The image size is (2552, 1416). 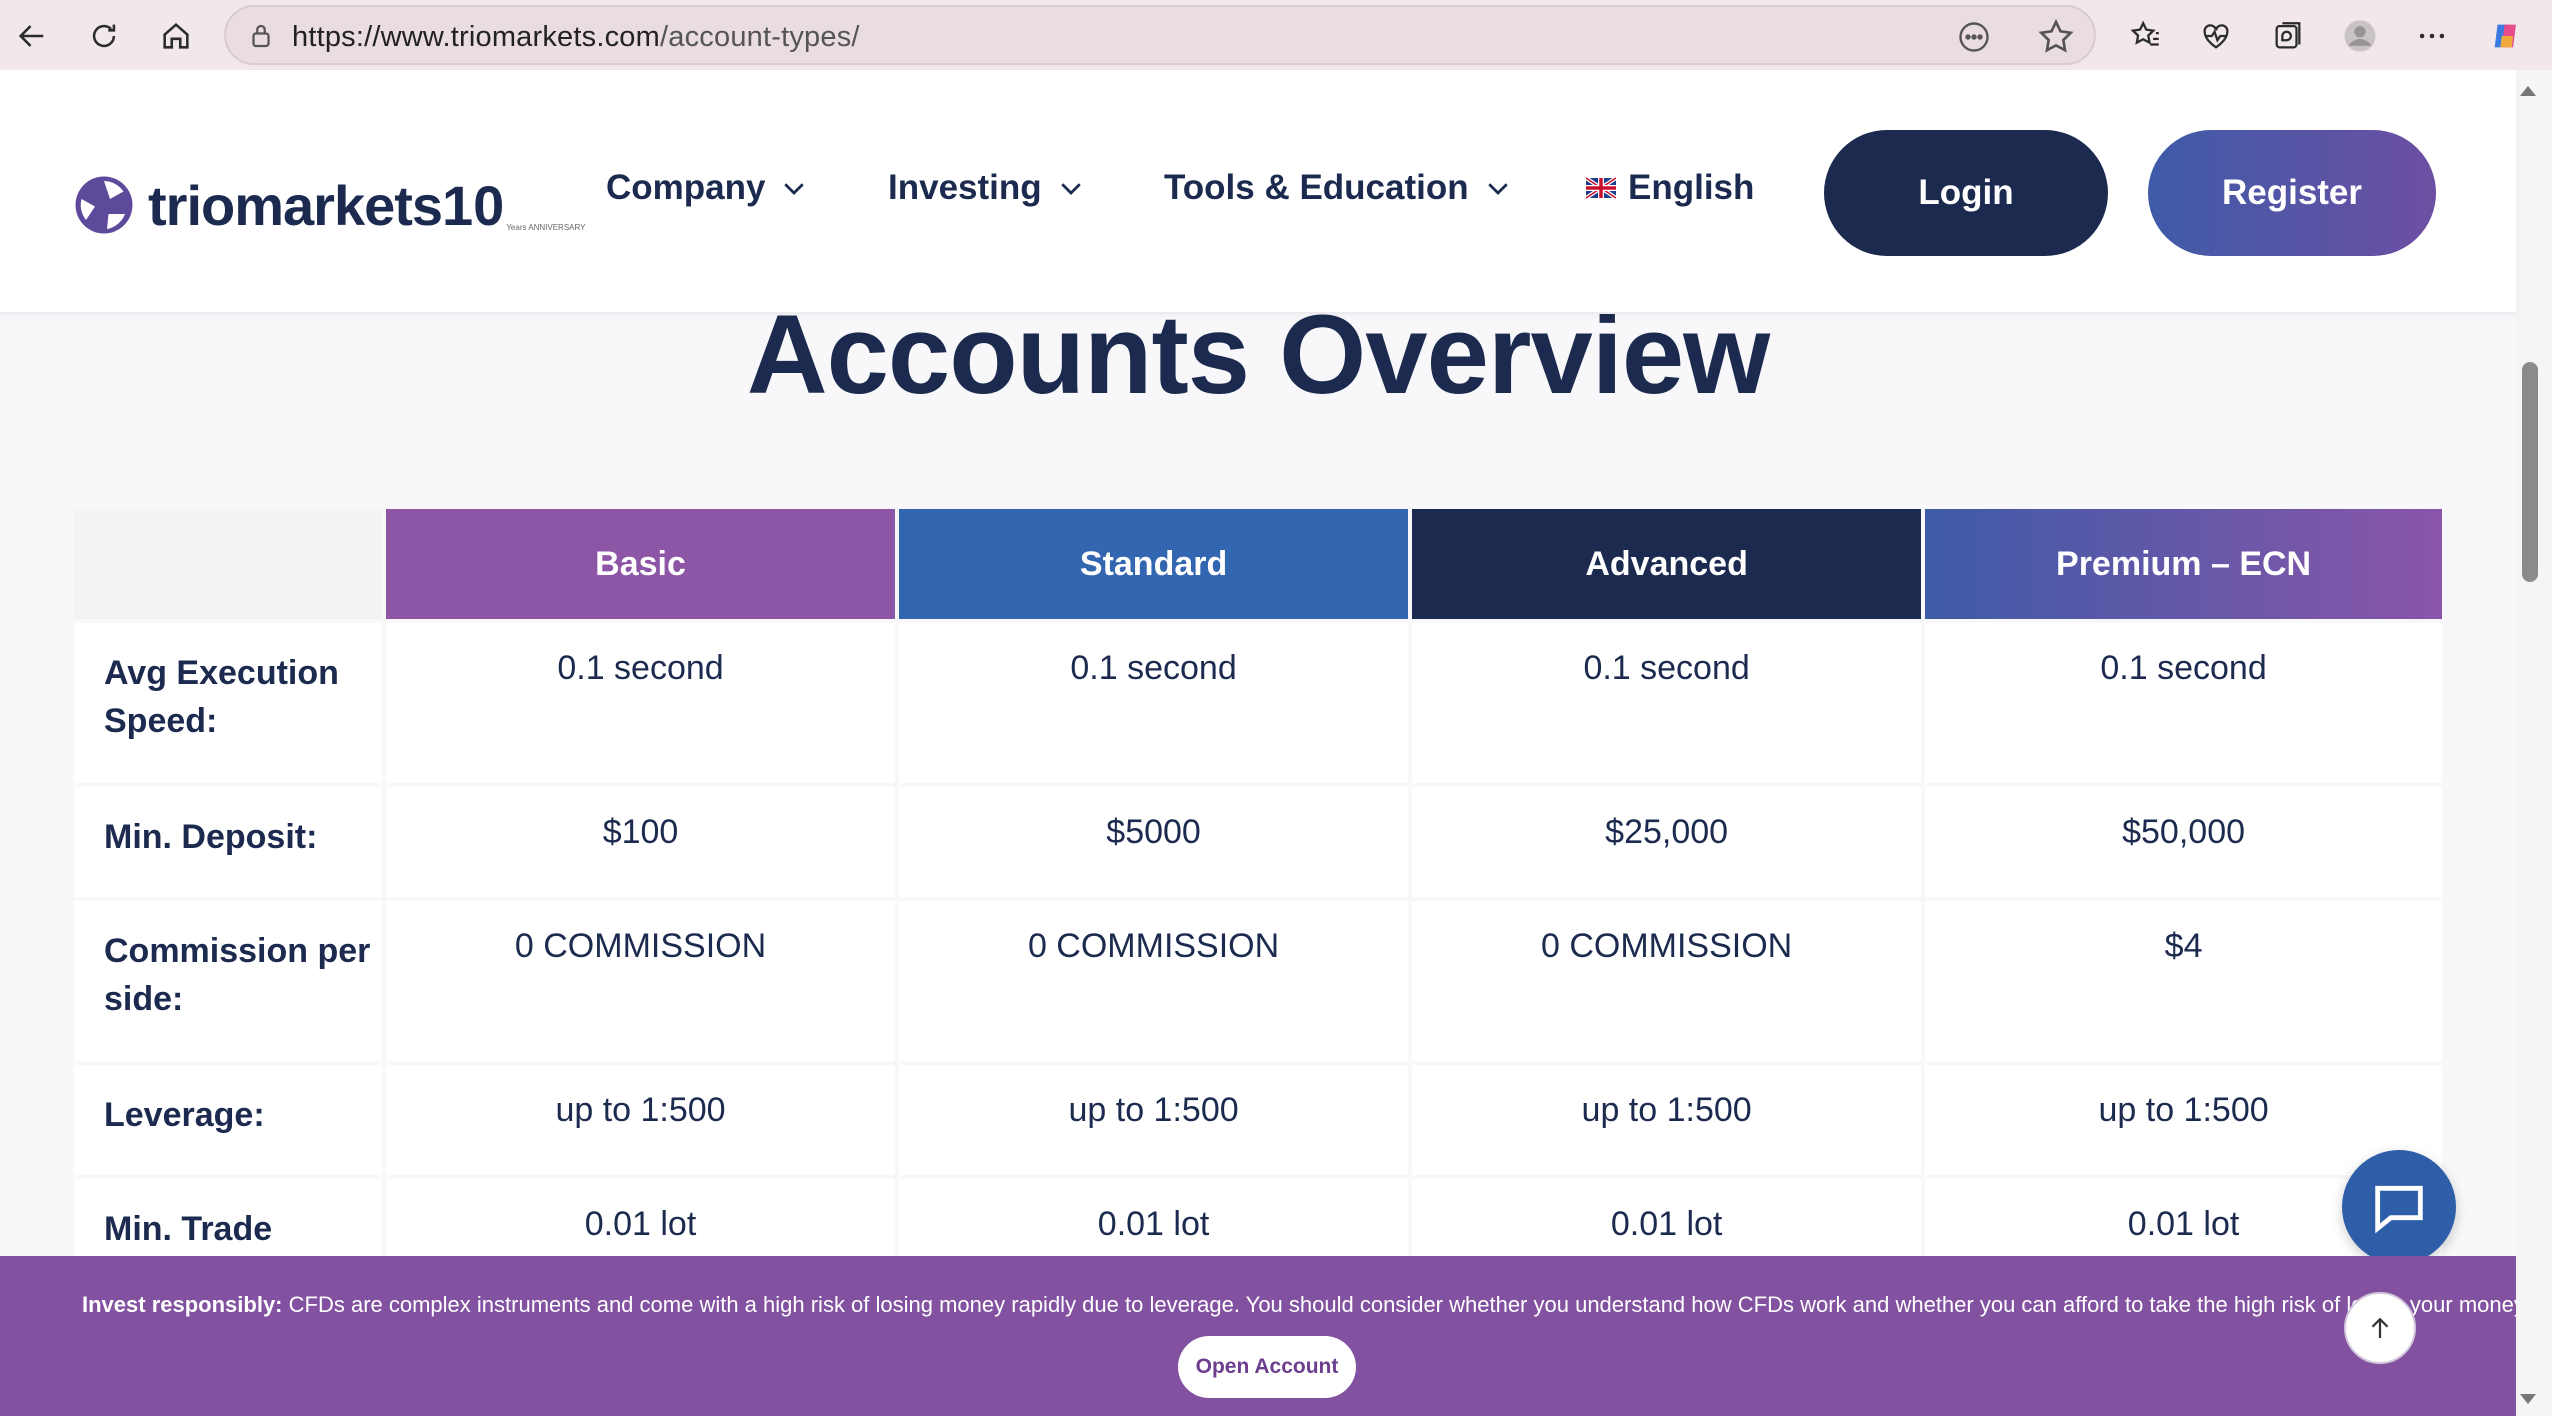 I want to click on table-cell: $4, so click(x=2183, y=981).